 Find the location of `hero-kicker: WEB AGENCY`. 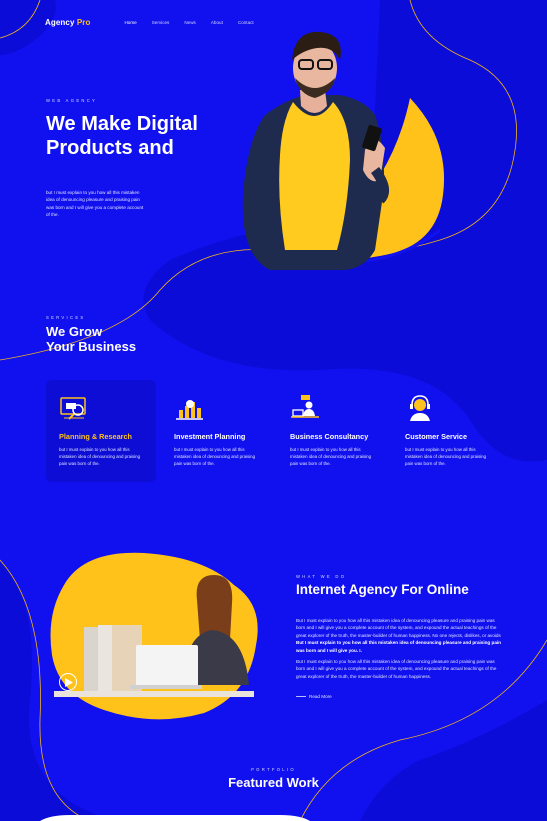

hero-kicker: WEB AGENCY is located at coordinates (72, 100).